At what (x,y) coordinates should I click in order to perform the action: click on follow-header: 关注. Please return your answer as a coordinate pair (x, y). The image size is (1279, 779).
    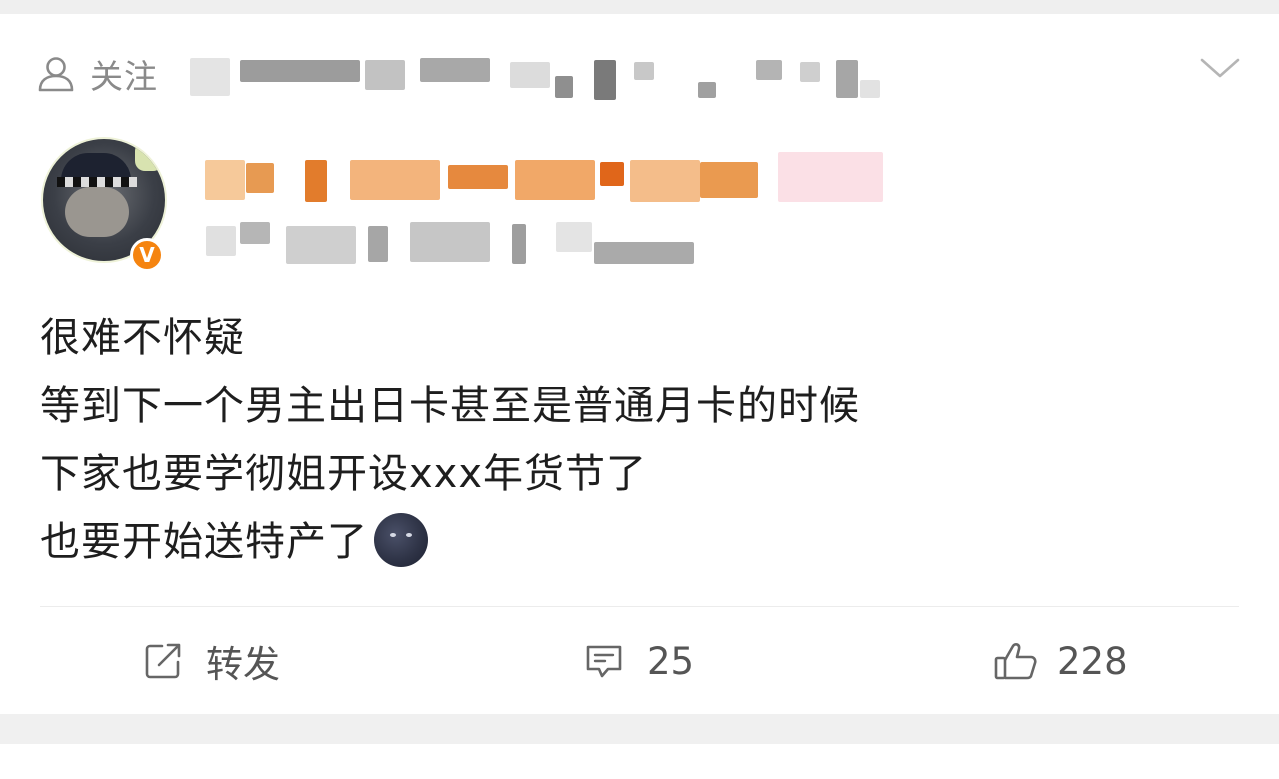
    Looking at the image, I should click on (97, 74).